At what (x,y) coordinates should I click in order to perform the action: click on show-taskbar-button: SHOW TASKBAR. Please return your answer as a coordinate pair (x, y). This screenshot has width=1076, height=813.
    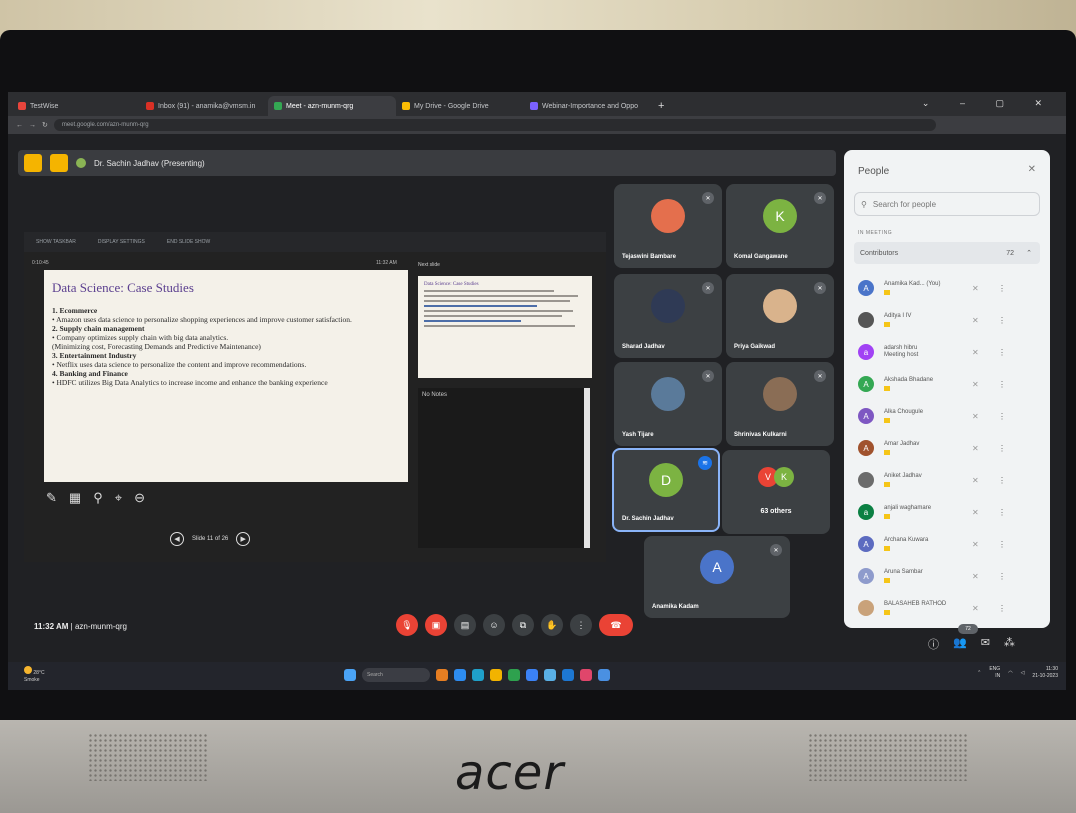
    Looking at the image, I should click on (56, 242).